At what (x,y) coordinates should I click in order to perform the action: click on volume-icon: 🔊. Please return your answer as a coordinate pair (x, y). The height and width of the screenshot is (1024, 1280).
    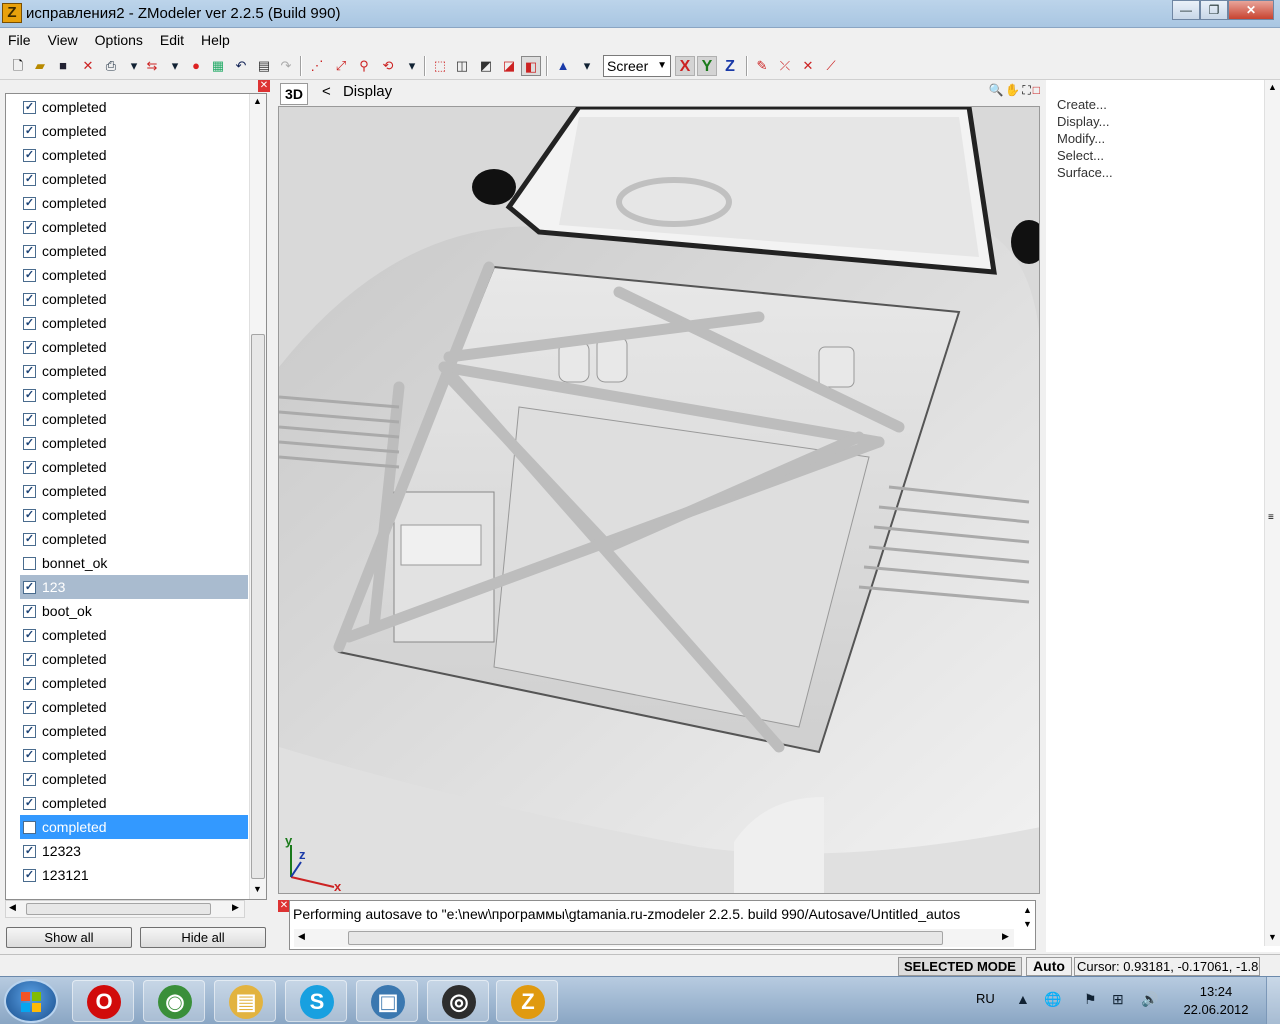
    Looking at the image, I should click on (1149, 999).